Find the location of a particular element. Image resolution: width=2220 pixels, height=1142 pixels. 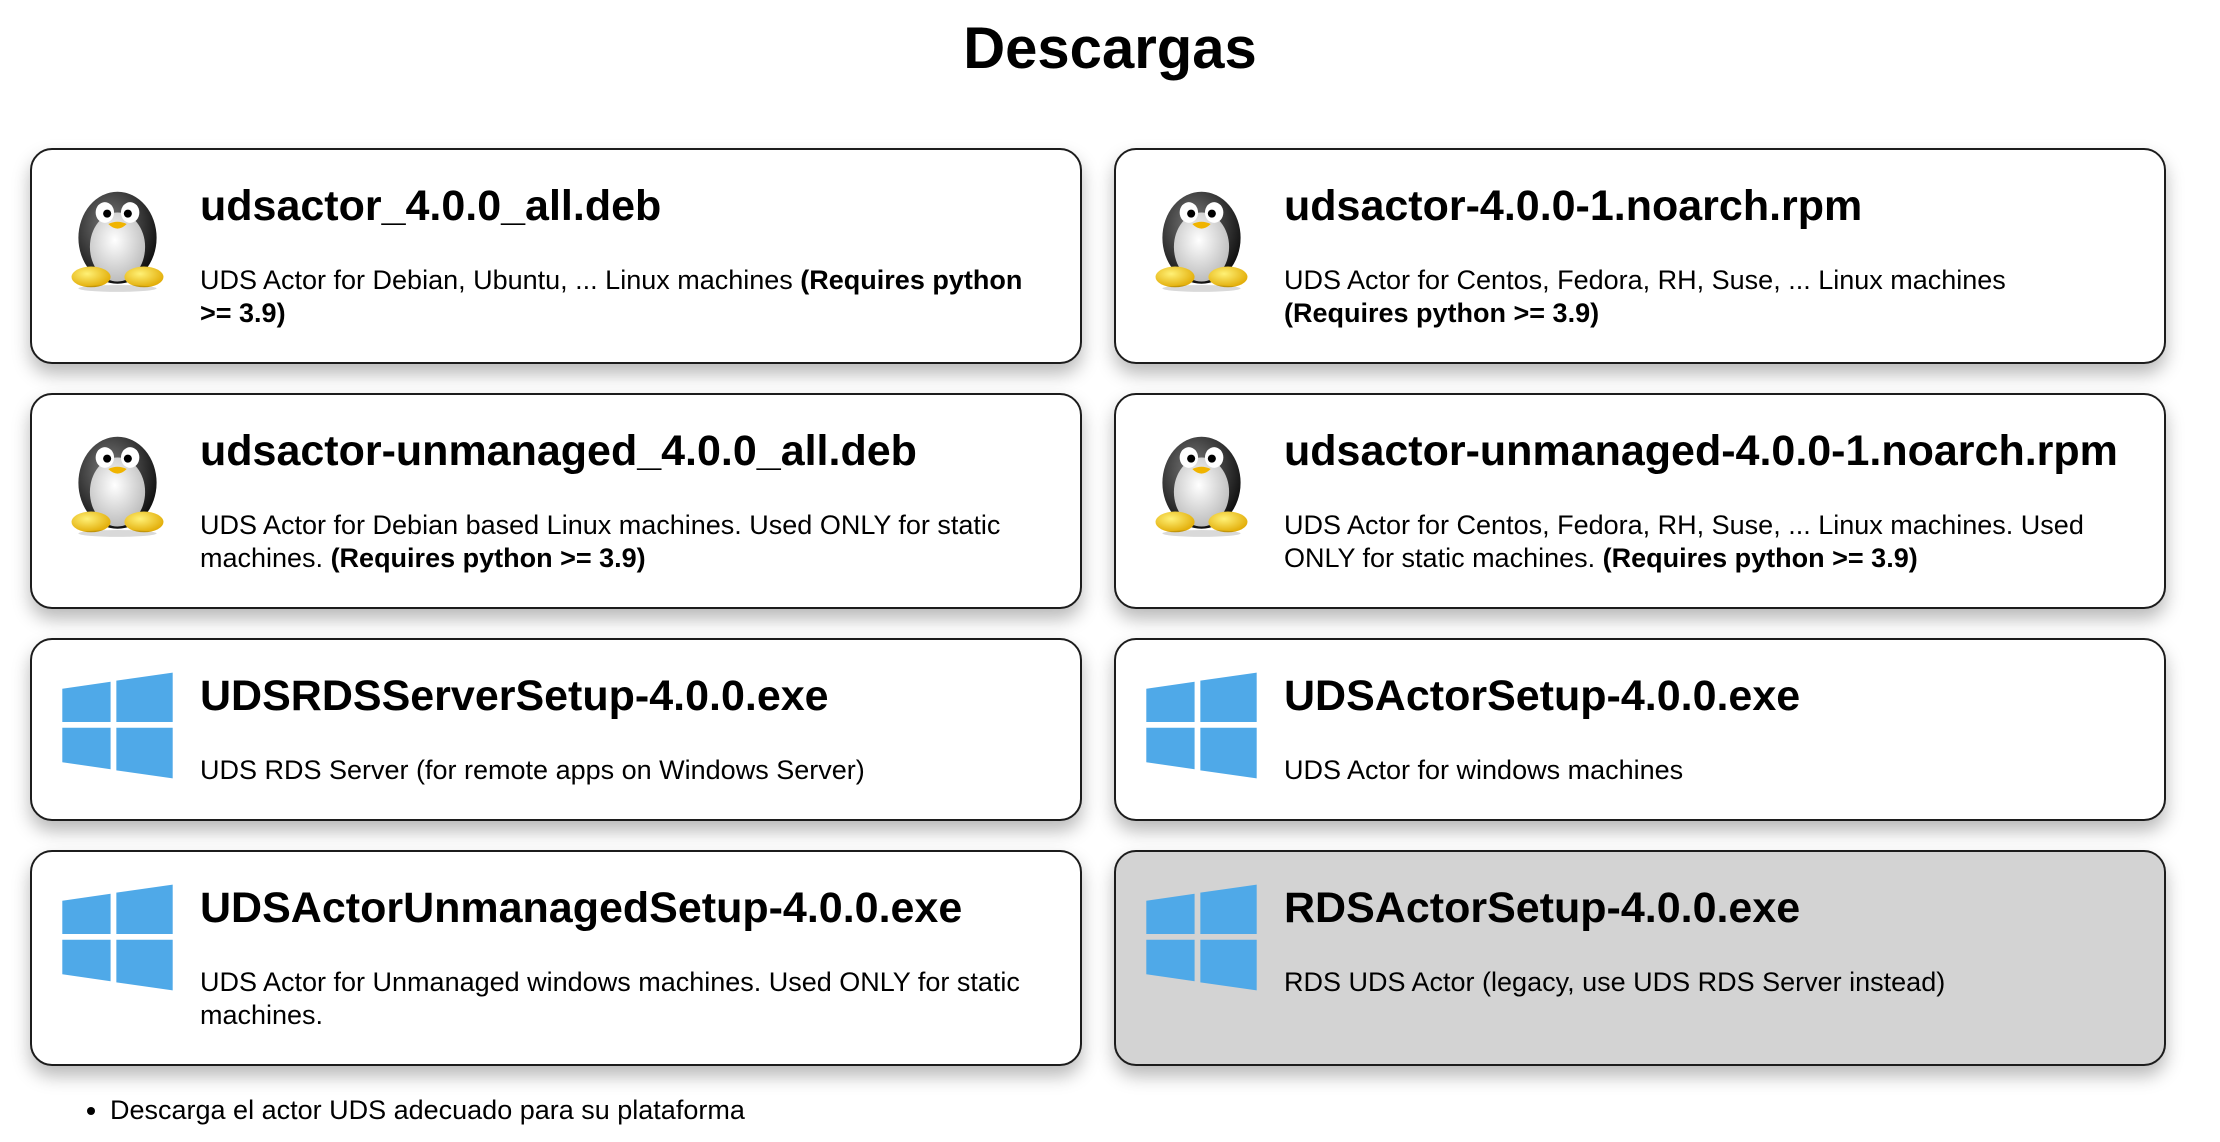

download-title: udsactor_4.0.0_all.deb is located at coordinates (628, 206).